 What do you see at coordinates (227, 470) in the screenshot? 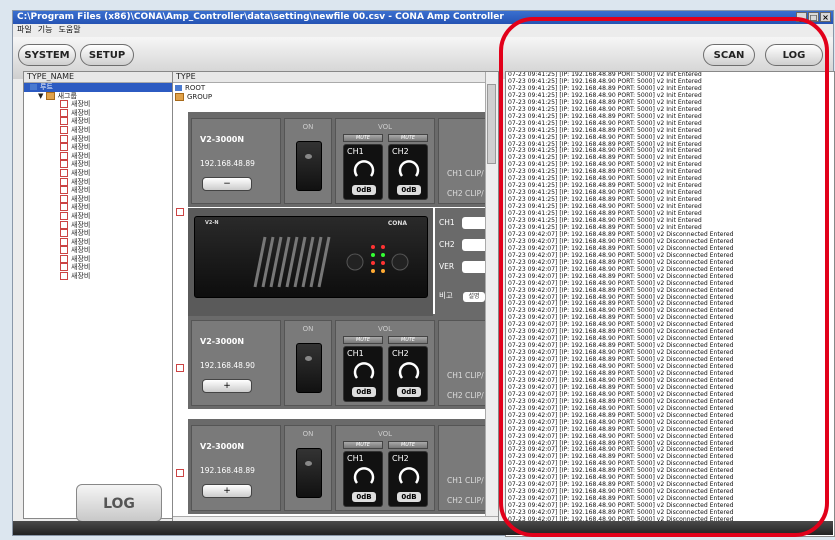
I see `amp-ip: 192.168.48.89` at bounding box center [227, 470].